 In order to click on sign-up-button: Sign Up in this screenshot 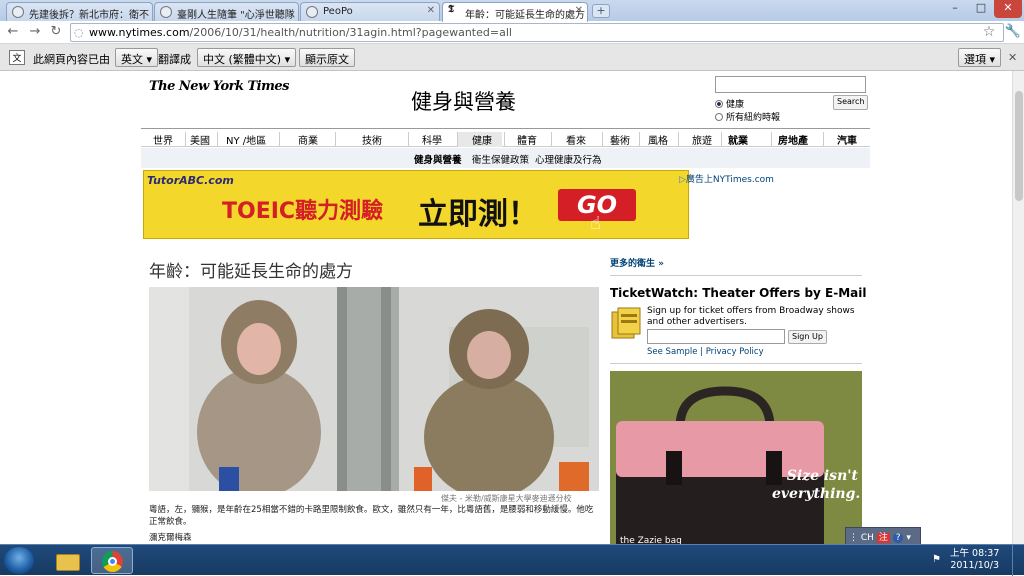, I will do `click(807, 337)`.